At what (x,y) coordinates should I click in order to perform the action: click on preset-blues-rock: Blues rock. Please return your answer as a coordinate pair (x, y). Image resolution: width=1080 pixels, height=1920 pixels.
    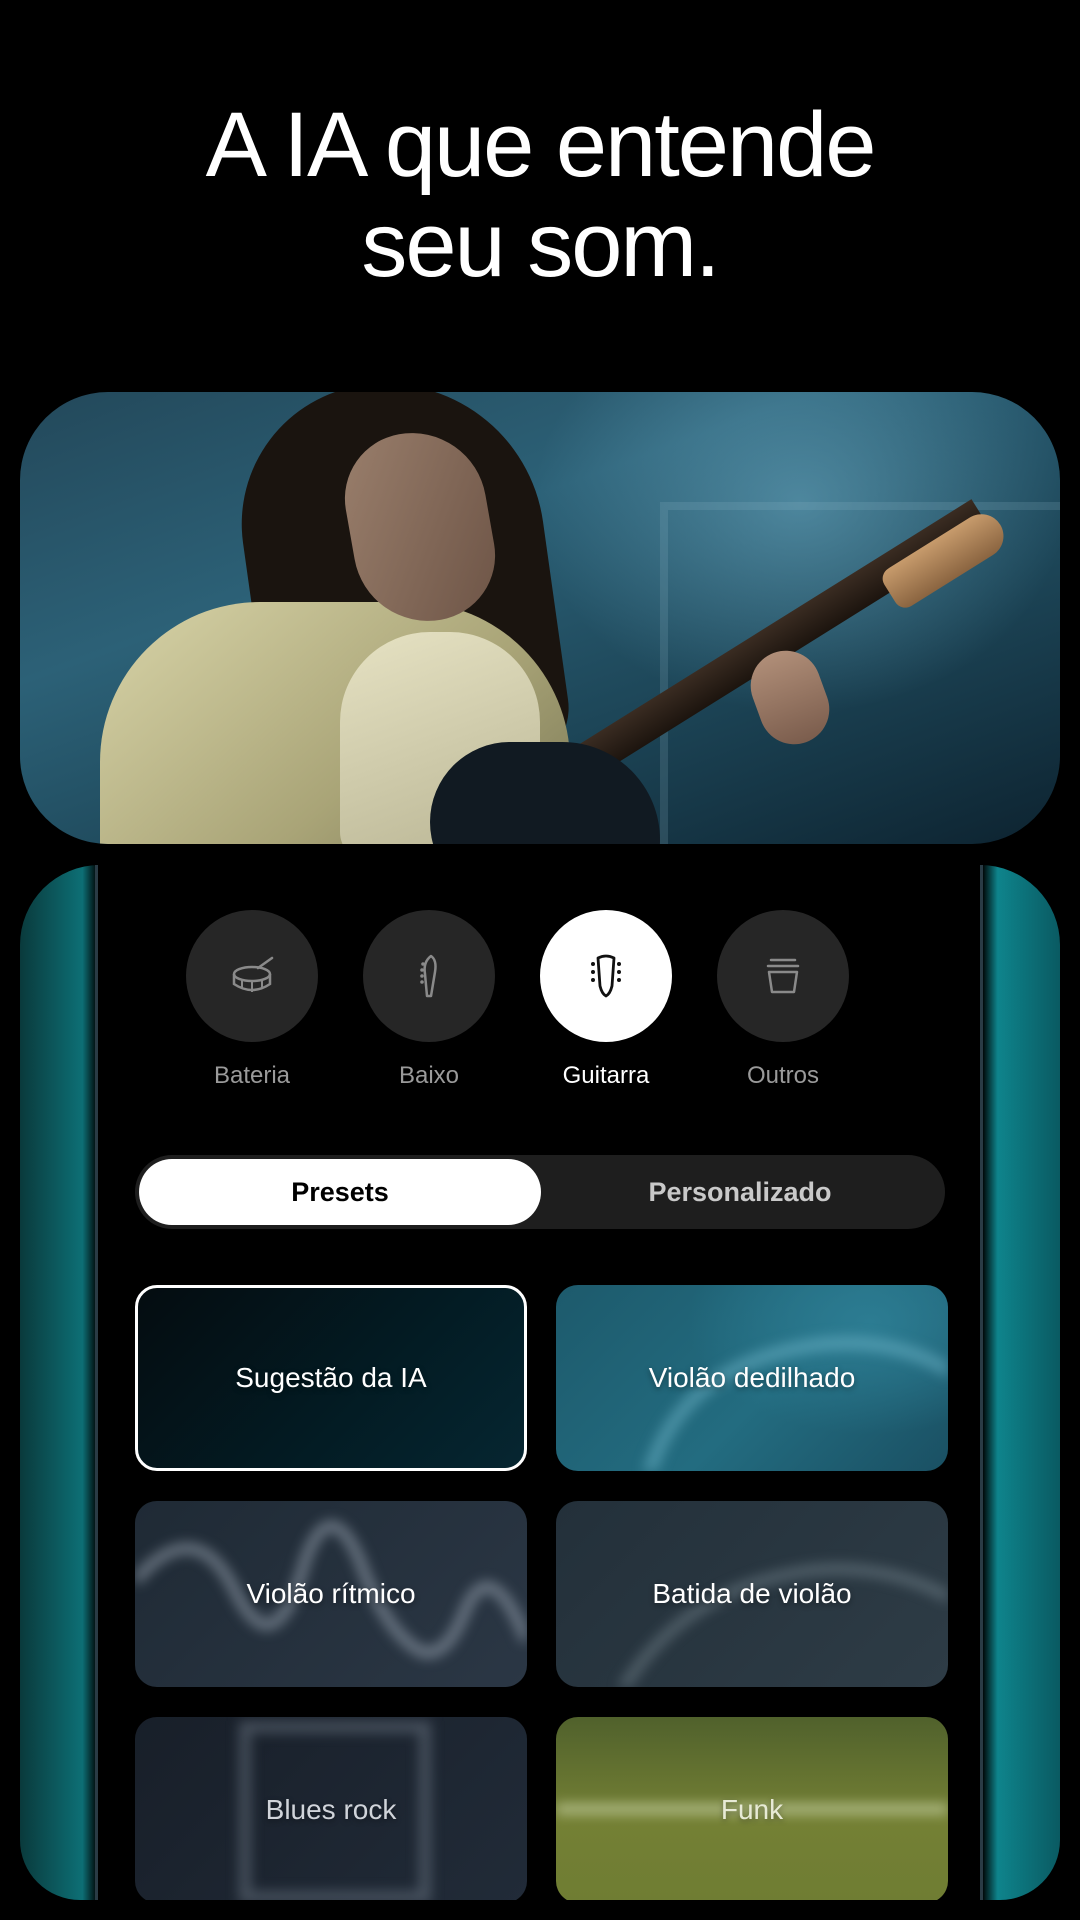
    Looking at the image, I should click on (331, 1808).